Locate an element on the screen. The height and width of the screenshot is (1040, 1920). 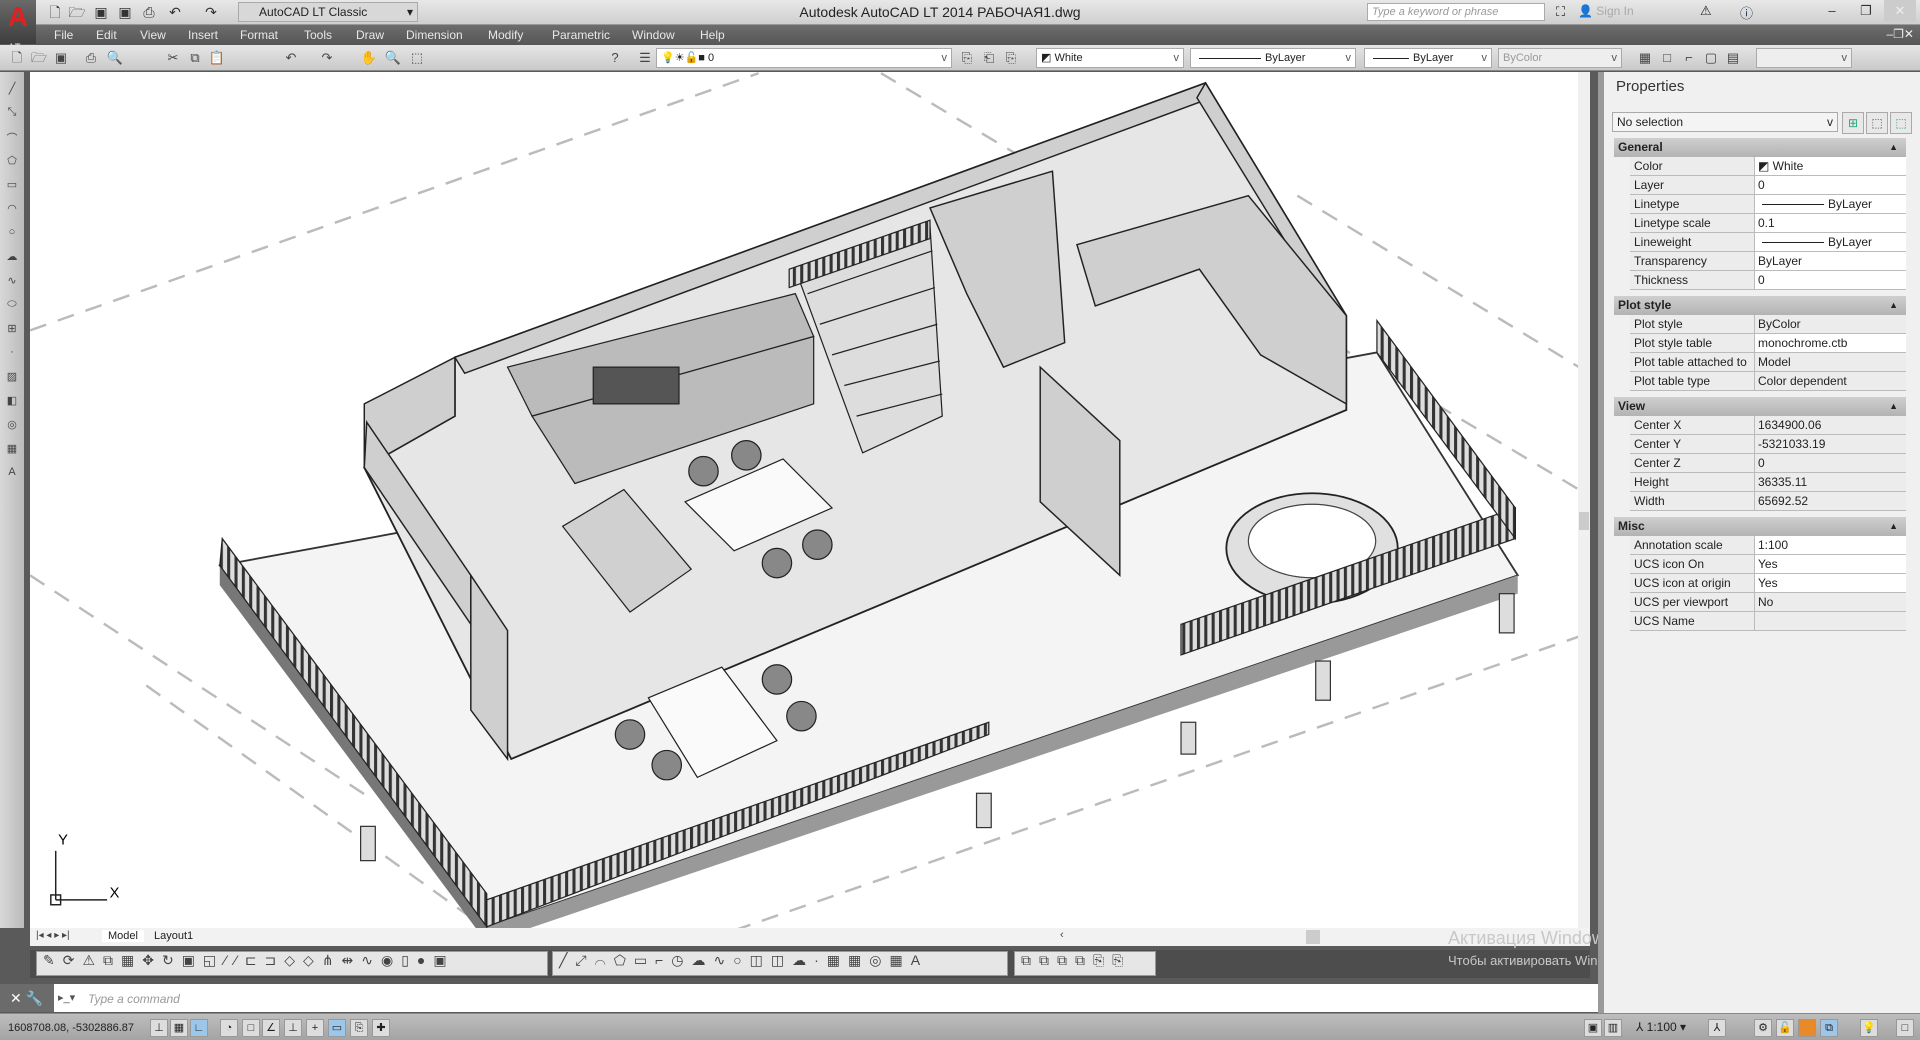
clip-viewport-icon: ▤ is located at coordinates (1733, 58).